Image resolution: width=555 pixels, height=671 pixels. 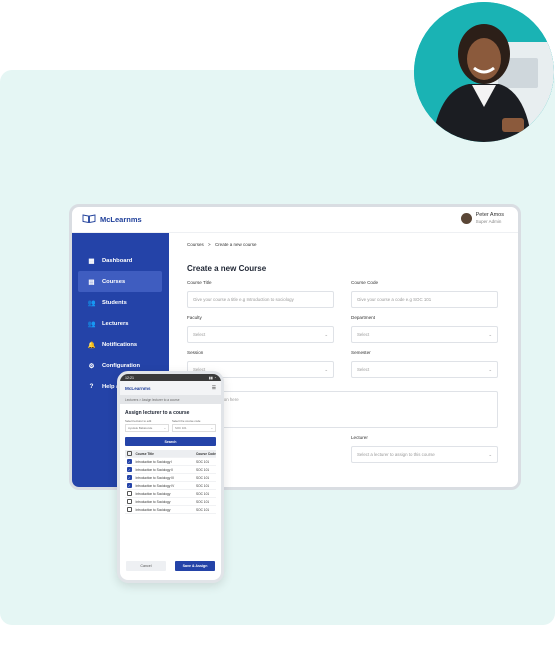 What do you see at coordinates (146, 566) in the screenshot?
I see `cancel-button: Cancel` at bounding box center [146, 566].